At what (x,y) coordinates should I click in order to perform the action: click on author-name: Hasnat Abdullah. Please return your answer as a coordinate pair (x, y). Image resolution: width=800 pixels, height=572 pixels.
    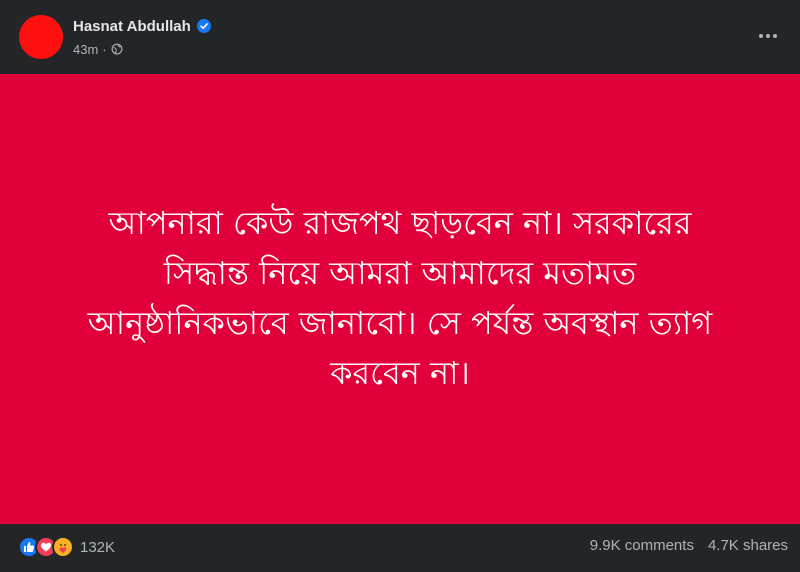
    Looking at the image, I should click on (132, 26).